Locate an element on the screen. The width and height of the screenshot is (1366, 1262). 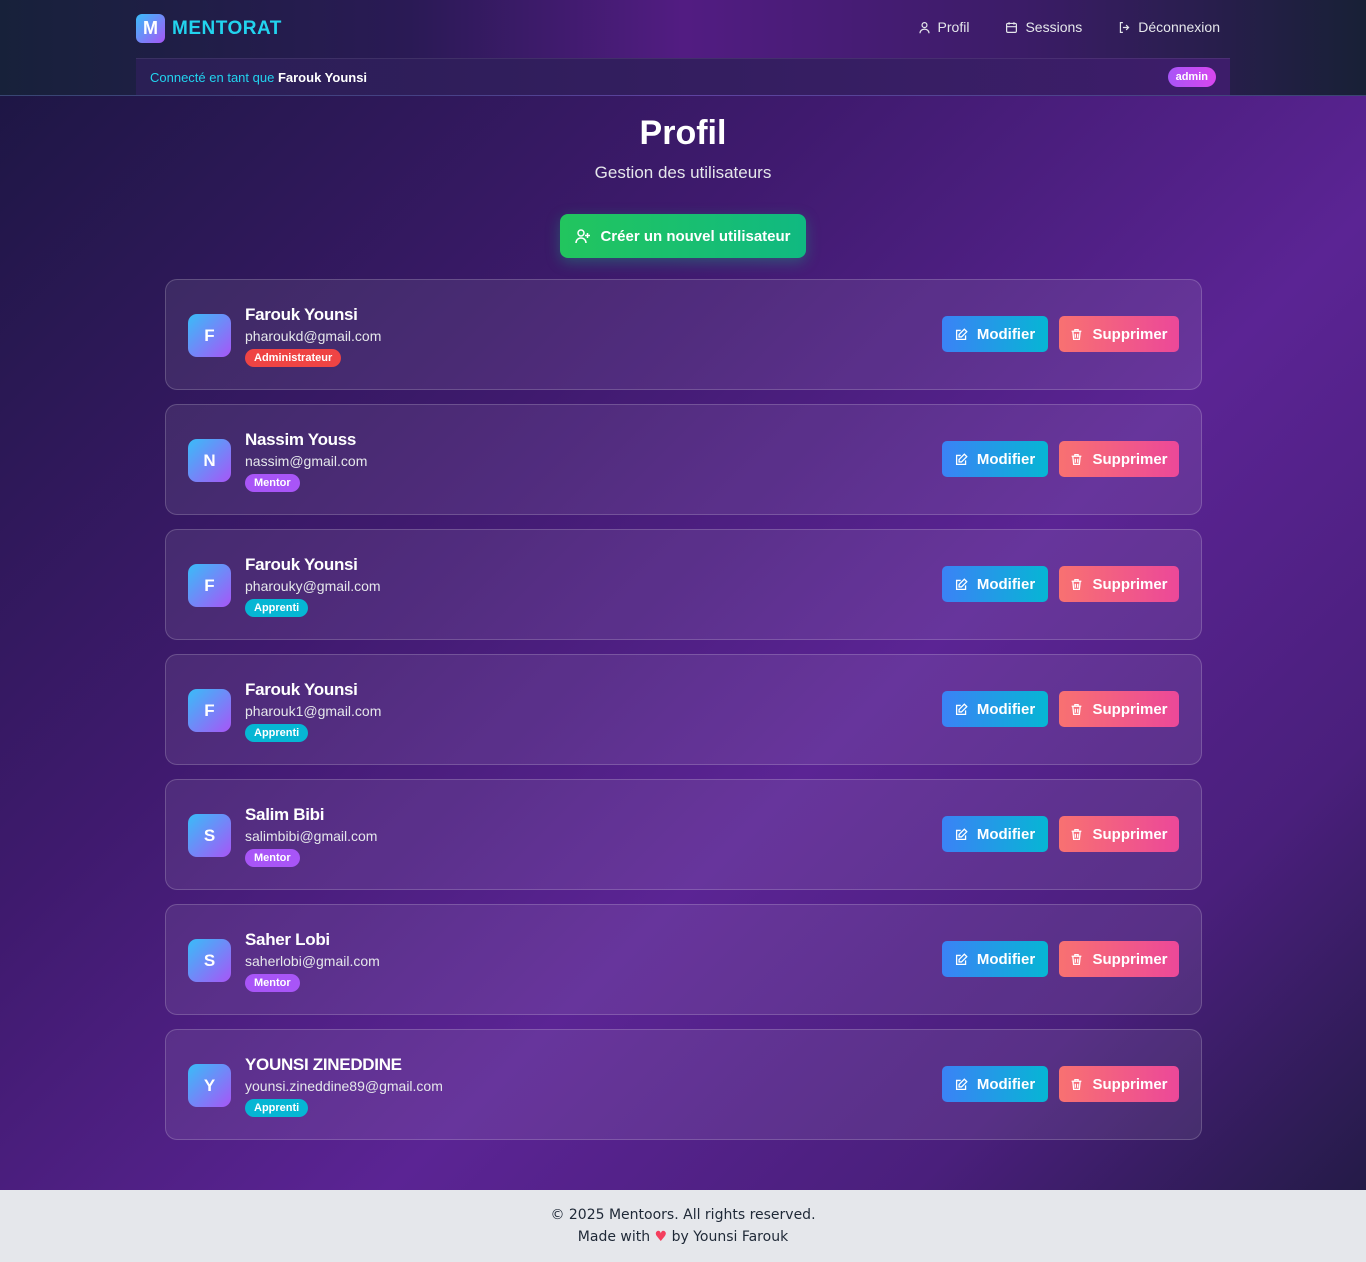
user-email: younsi.zineddine89@gmail.com is located at coordinates (344, 1086).